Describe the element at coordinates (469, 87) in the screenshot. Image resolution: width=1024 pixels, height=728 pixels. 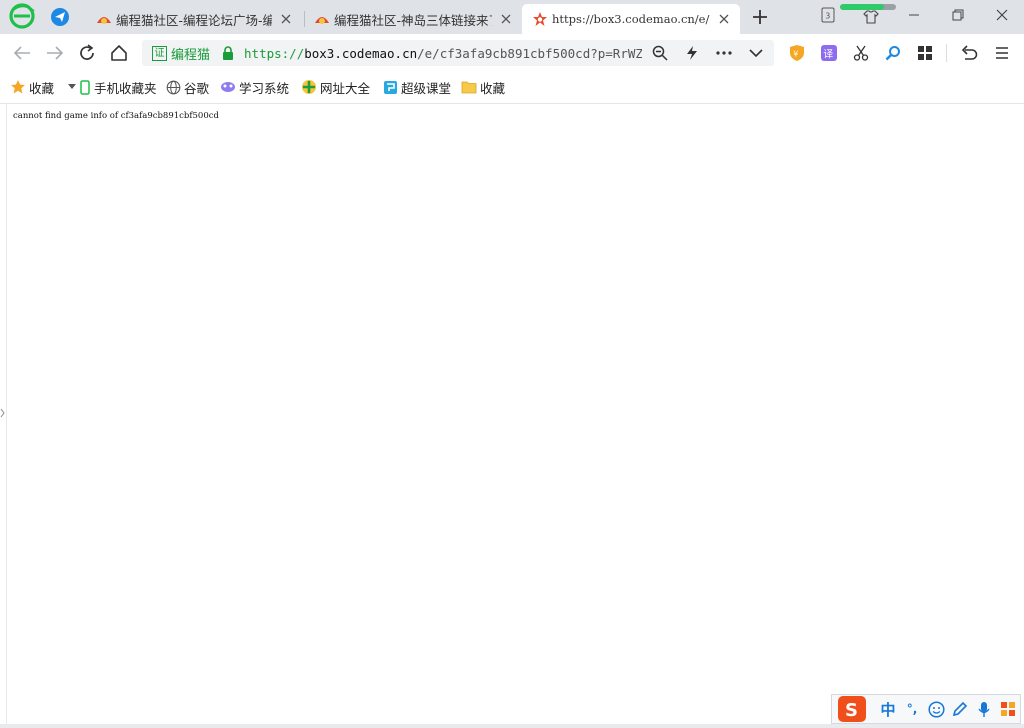
I see `folder-icon` at that location.